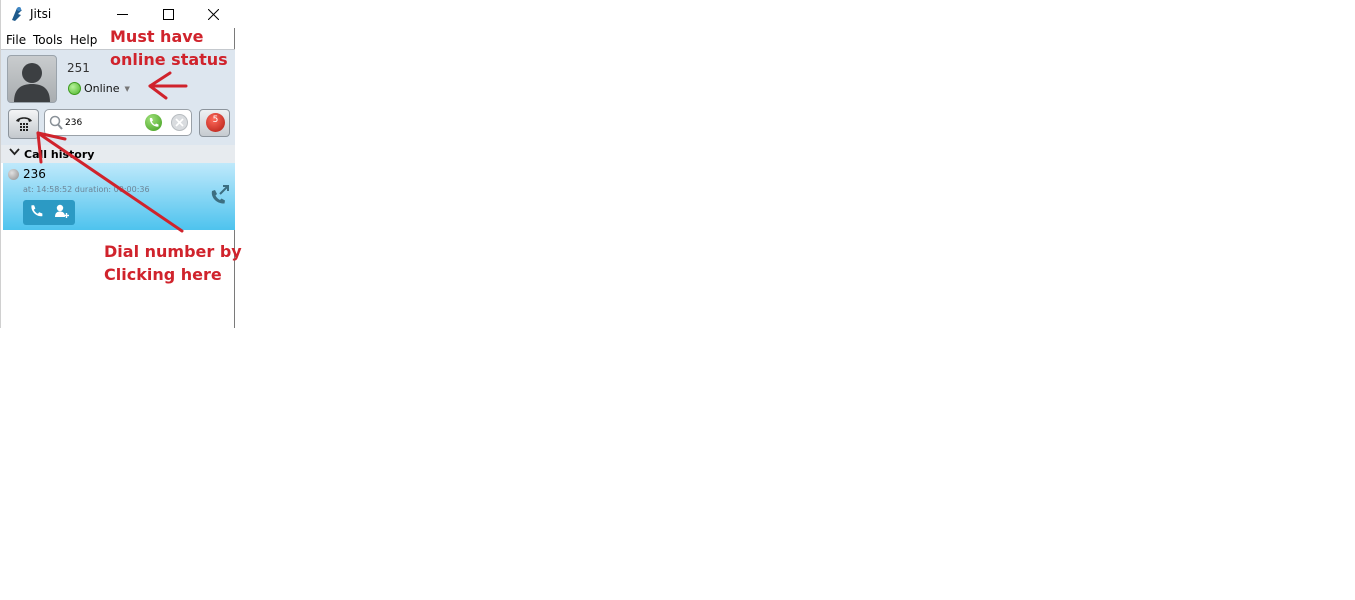 Image resolution: width=1355 pixels, height=600 pixels. What do you see at coordinates (17, 14) in the screenshot?
I see `jitsi-logo-icon` at bounding box center [17, 14].